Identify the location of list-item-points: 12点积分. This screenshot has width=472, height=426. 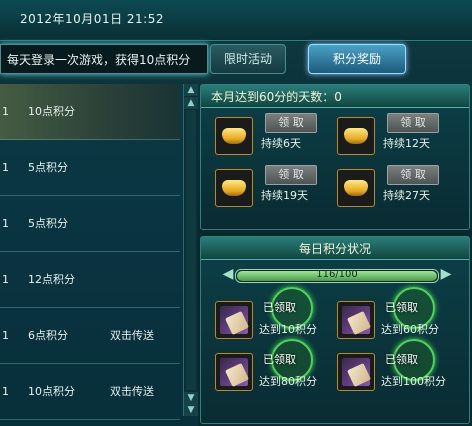
(51, 279).